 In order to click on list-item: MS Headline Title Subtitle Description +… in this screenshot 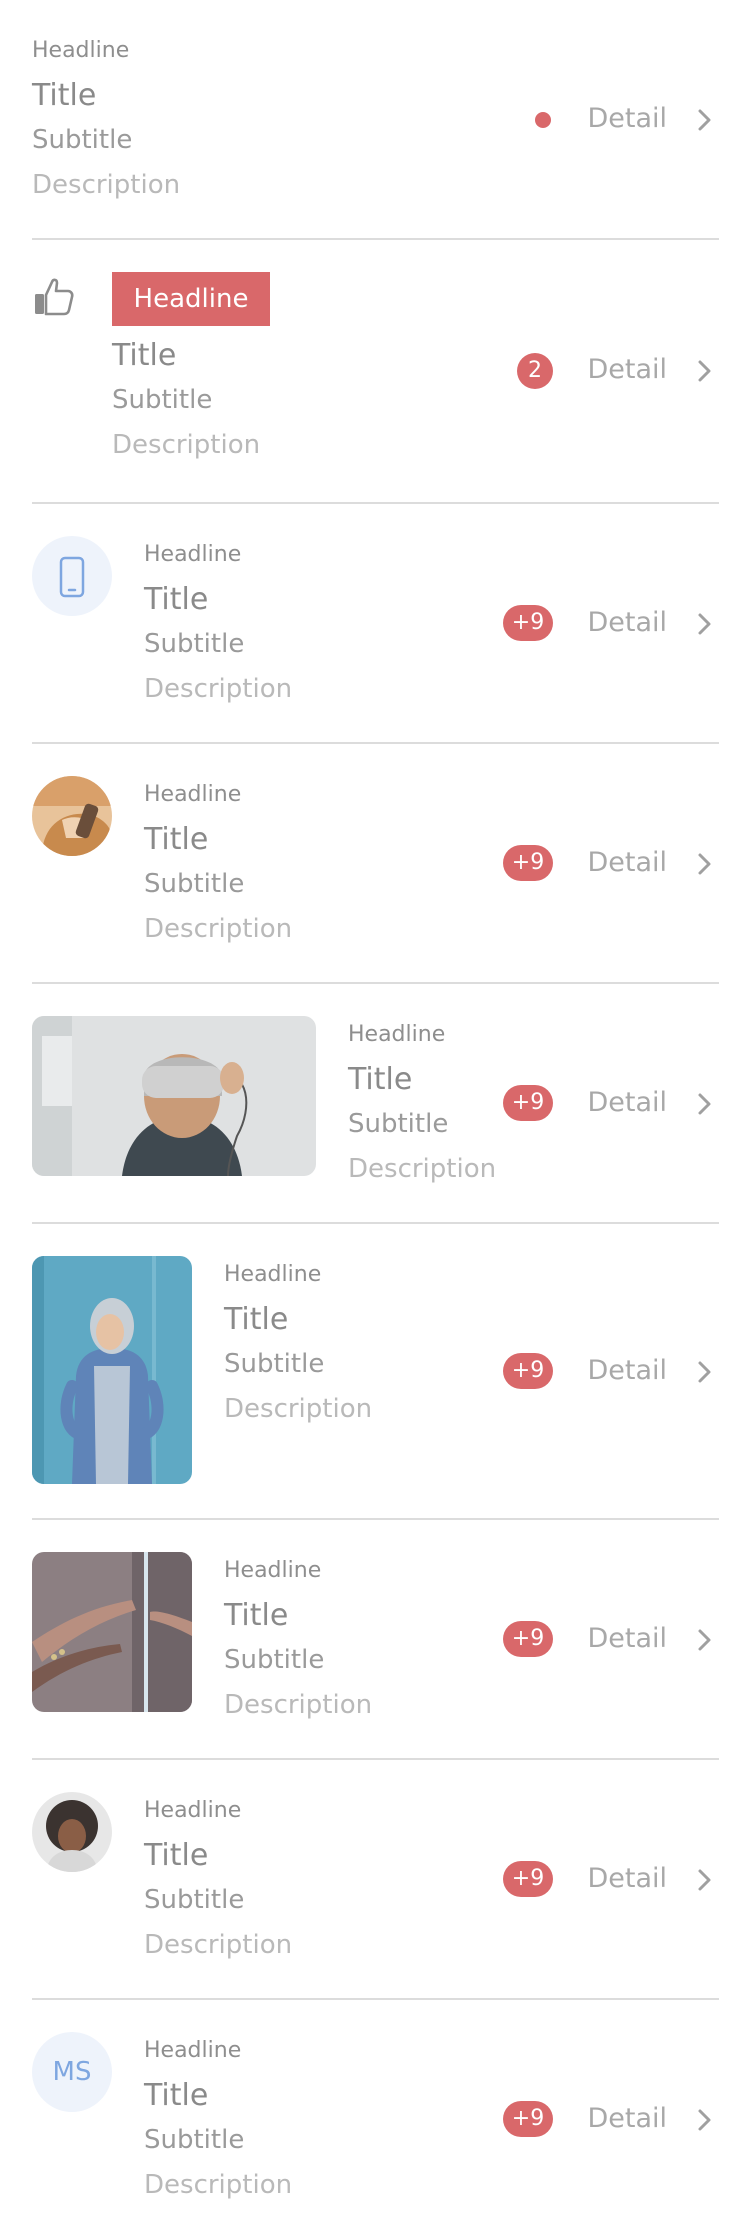, I will do `click(375, 2117)`.